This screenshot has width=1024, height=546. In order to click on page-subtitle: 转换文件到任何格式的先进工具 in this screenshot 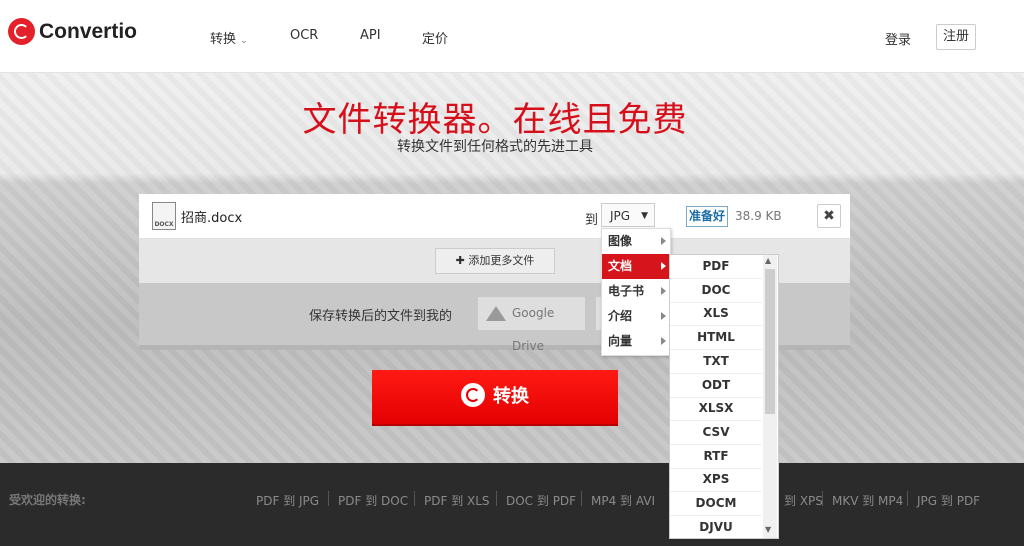, I will do `click(495, 147)`.